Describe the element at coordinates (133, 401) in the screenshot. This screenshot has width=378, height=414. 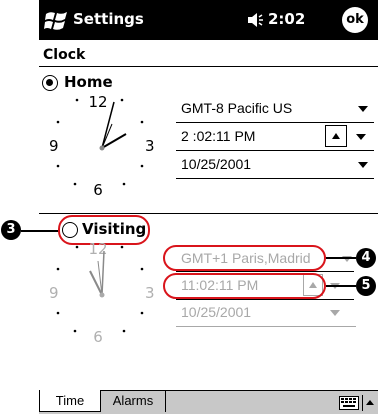
I see `tab-alarms: Alarms` at that location.